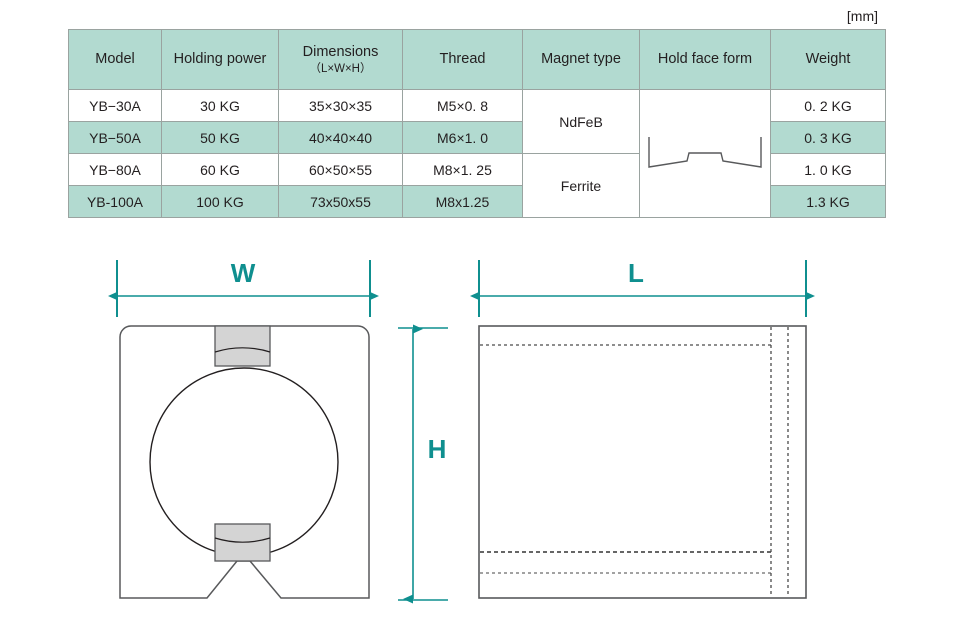 The width and height of the screenshot is (960, 639). What do you see at coordinates (828, 137) in the screenshot?
I see `cell-weight: 0. 3 KG` at bounding box center [828, 137].